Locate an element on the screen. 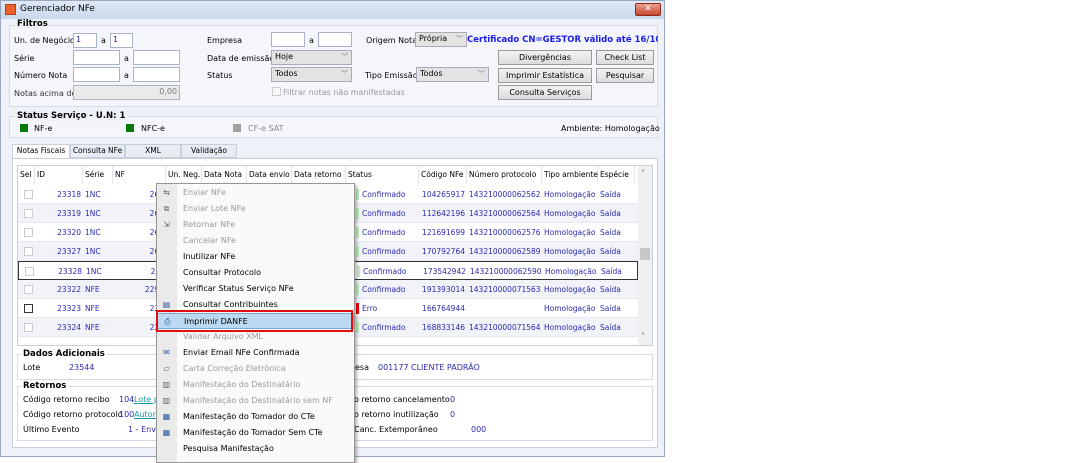  menu-item-label: Manifestação do Destinatário sem NF is located at coordinates (258, 400).